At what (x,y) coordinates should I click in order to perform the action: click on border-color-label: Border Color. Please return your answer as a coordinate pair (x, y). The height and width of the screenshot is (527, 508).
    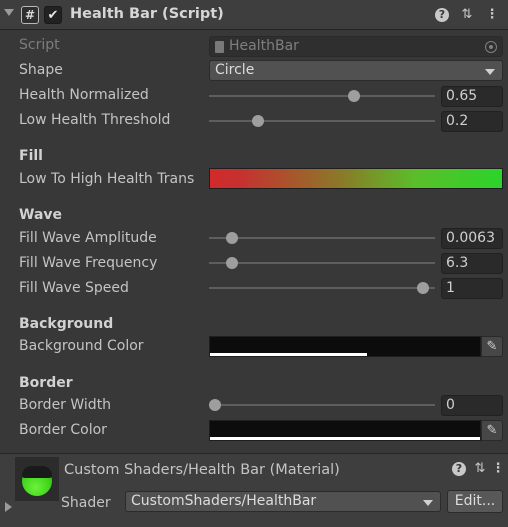
    Looking at the image, I should click on (63, 430).